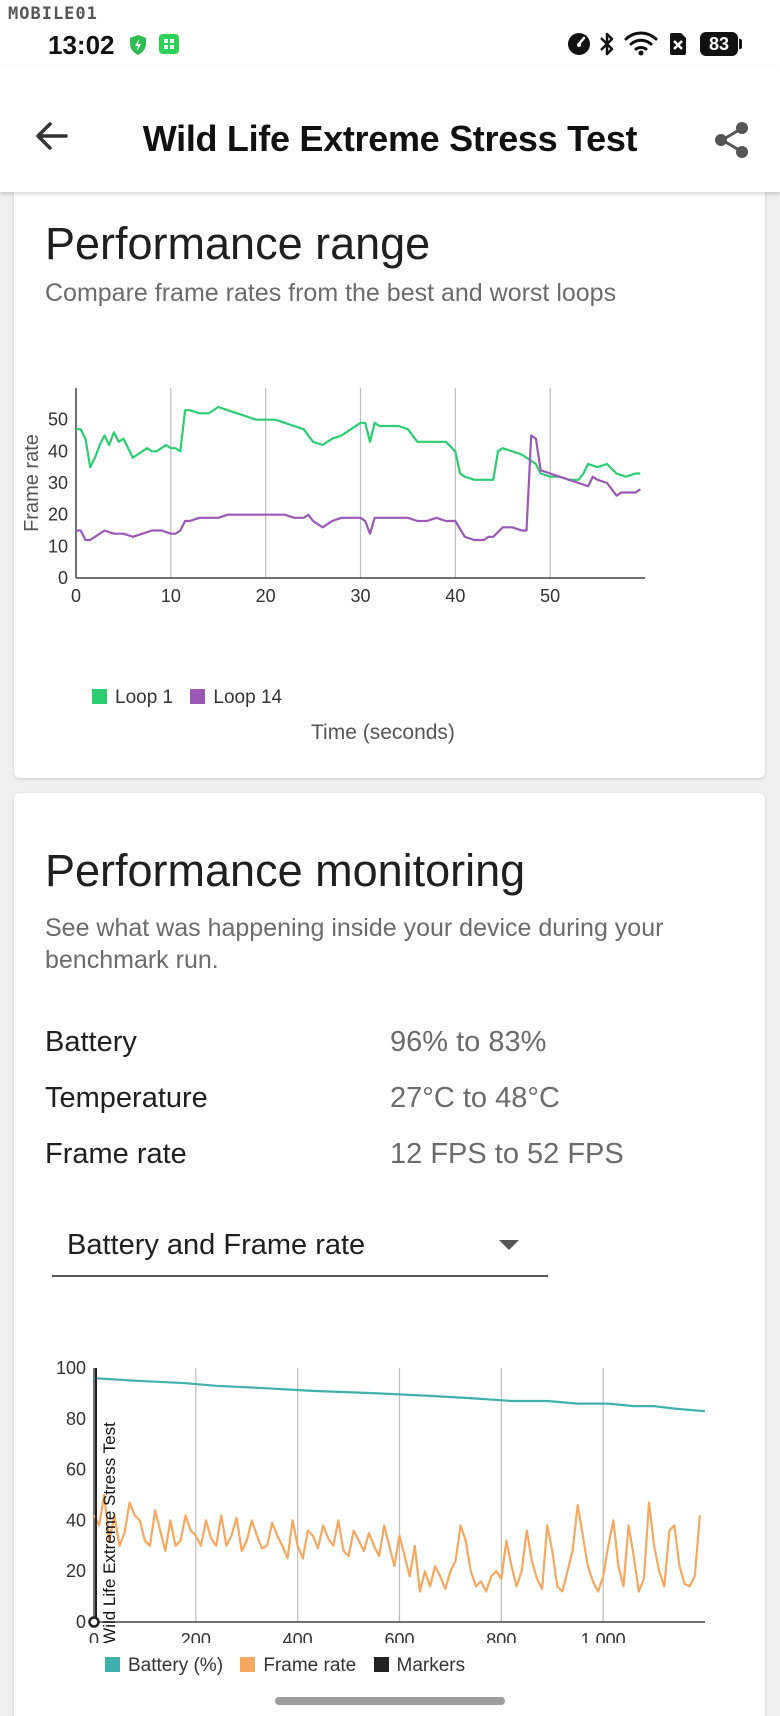 Image resolution: width=780 pixels, height=1716 pixels. I want to click on y-tick-label: 100, so click(71, 1368).